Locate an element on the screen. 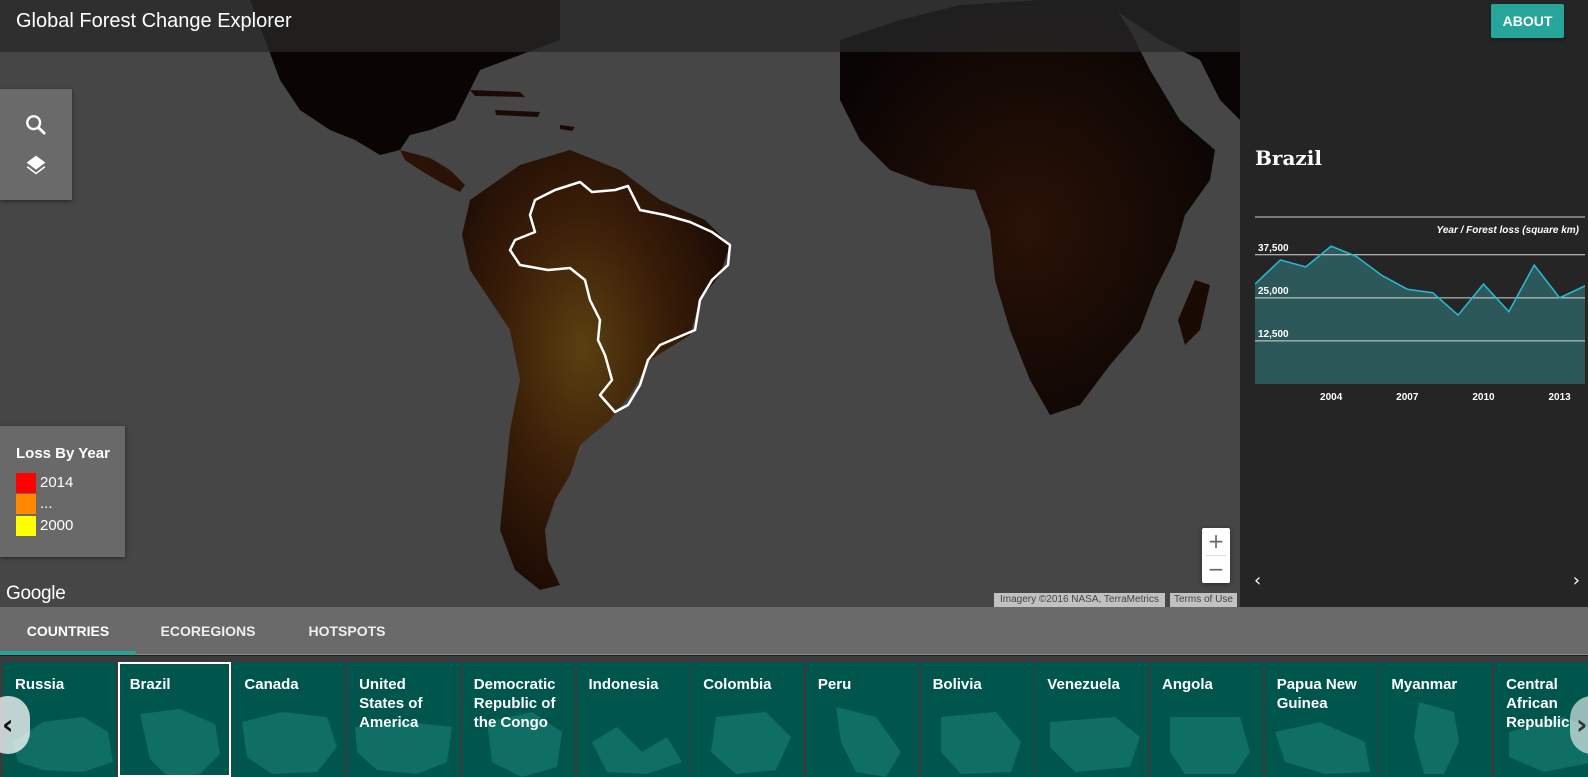 This screenshot has height=777, width=1588. app-header: Global Forest Change Explorer is located at coordinates (620, 26).